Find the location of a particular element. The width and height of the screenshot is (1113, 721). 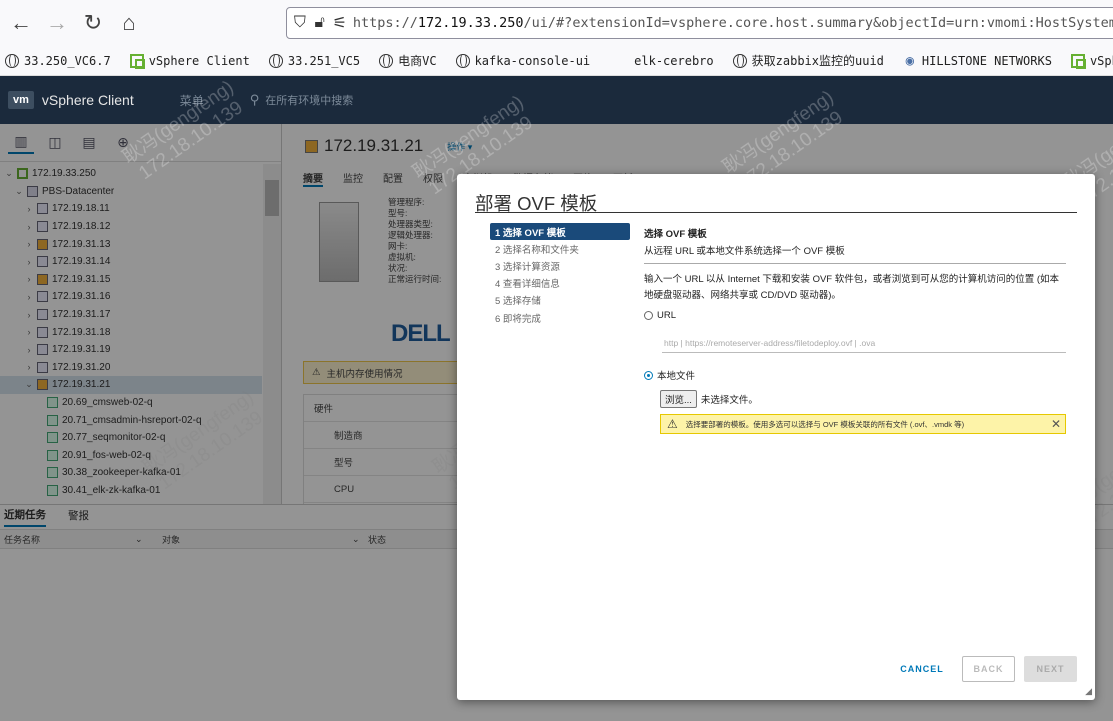

resize-grip-icon: ◢ is located at coordinates (1088, 691).